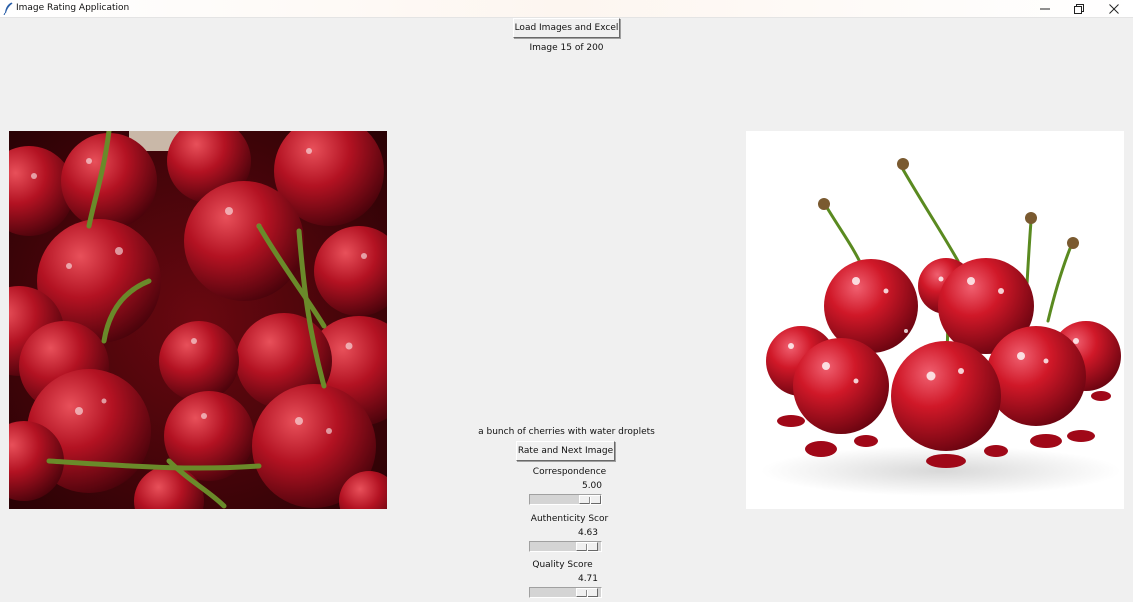 Image resolution: width=1133 pixels, height=602 pixels. I want to click on close-icon, so click(1114, 8).